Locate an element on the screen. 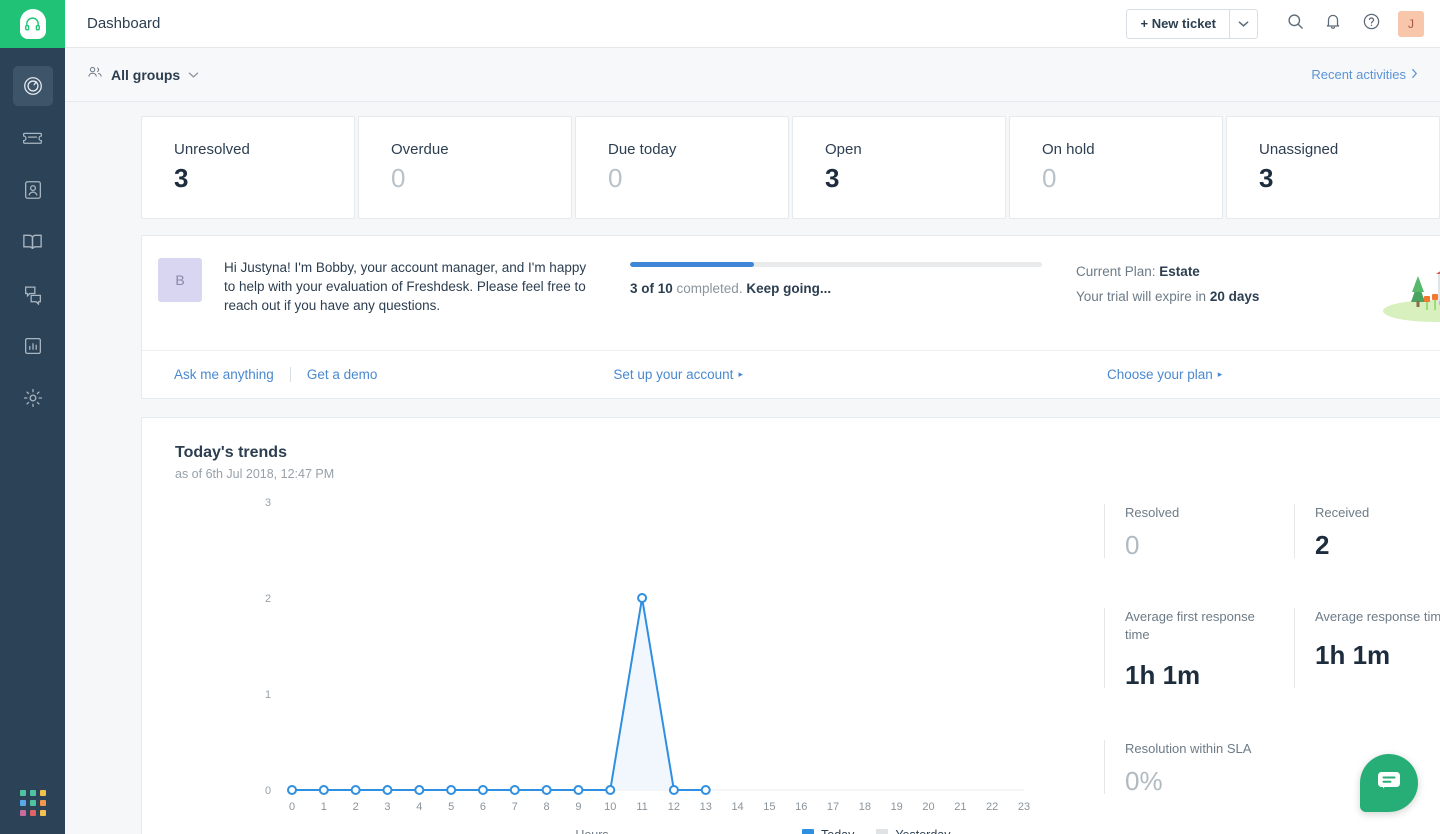 The image size is (1440, 834). svg-text: 21 is located at coordinates (960, 807).